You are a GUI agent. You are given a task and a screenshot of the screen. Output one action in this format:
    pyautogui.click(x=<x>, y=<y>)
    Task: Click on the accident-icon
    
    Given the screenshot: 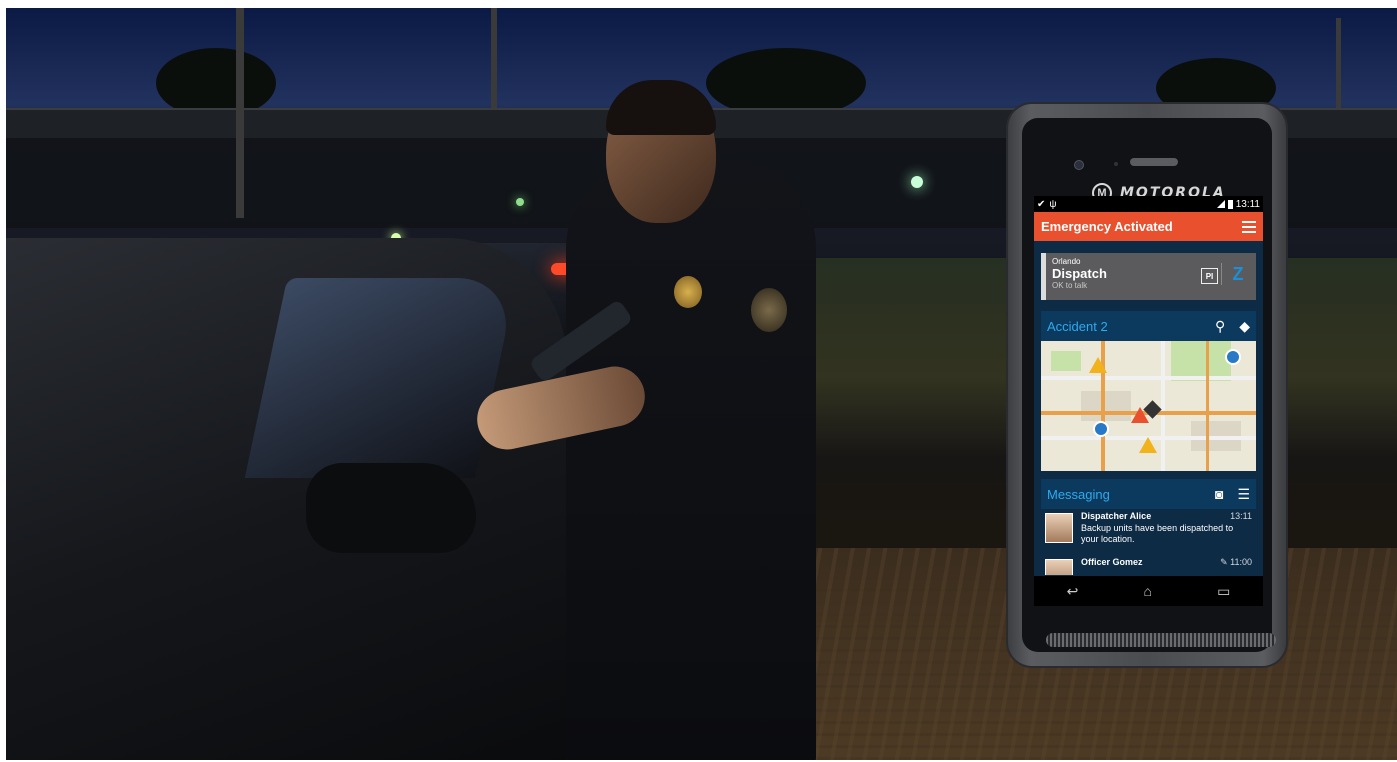 What is the action you would take?
    pyautogui.click(x=1140, y=415)
    